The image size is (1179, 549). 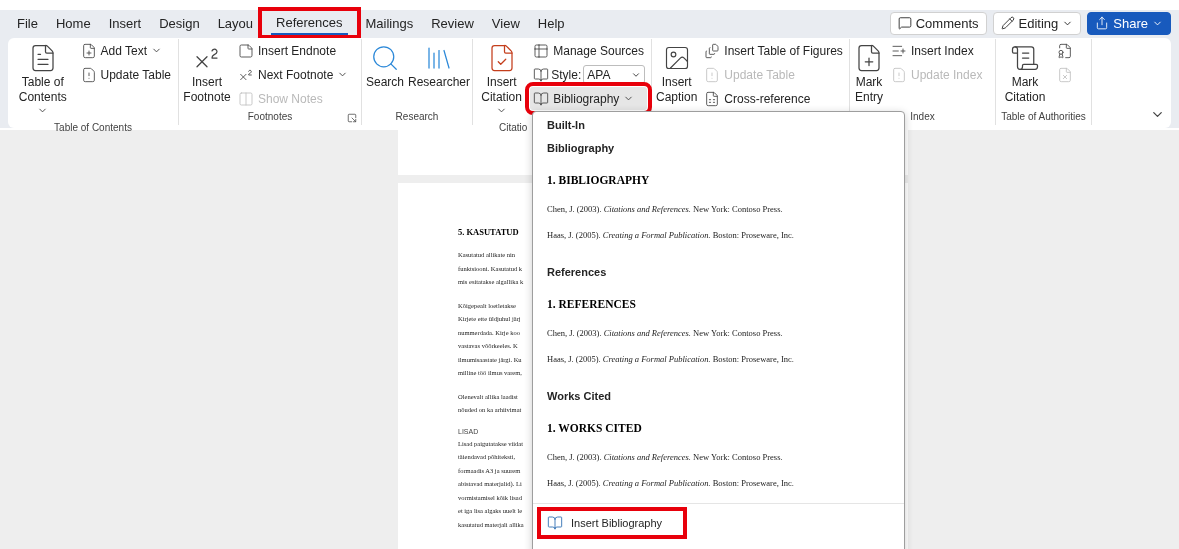 What do you see at coordinates (179, 23) in the screenshot?
I see `menu-tab: Design` at bounding box center [179, 23].